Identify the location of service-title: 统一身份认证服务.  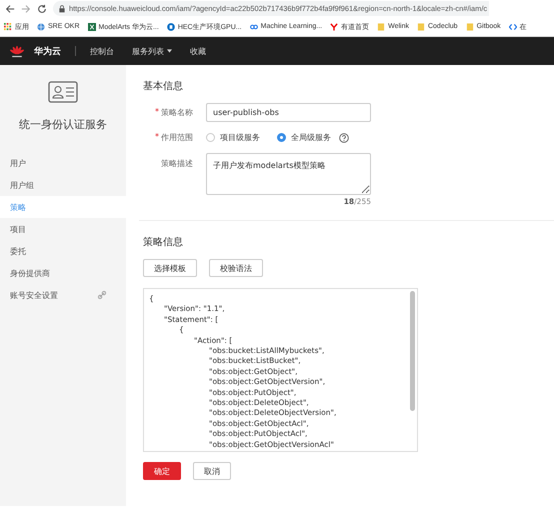
(63, 124).